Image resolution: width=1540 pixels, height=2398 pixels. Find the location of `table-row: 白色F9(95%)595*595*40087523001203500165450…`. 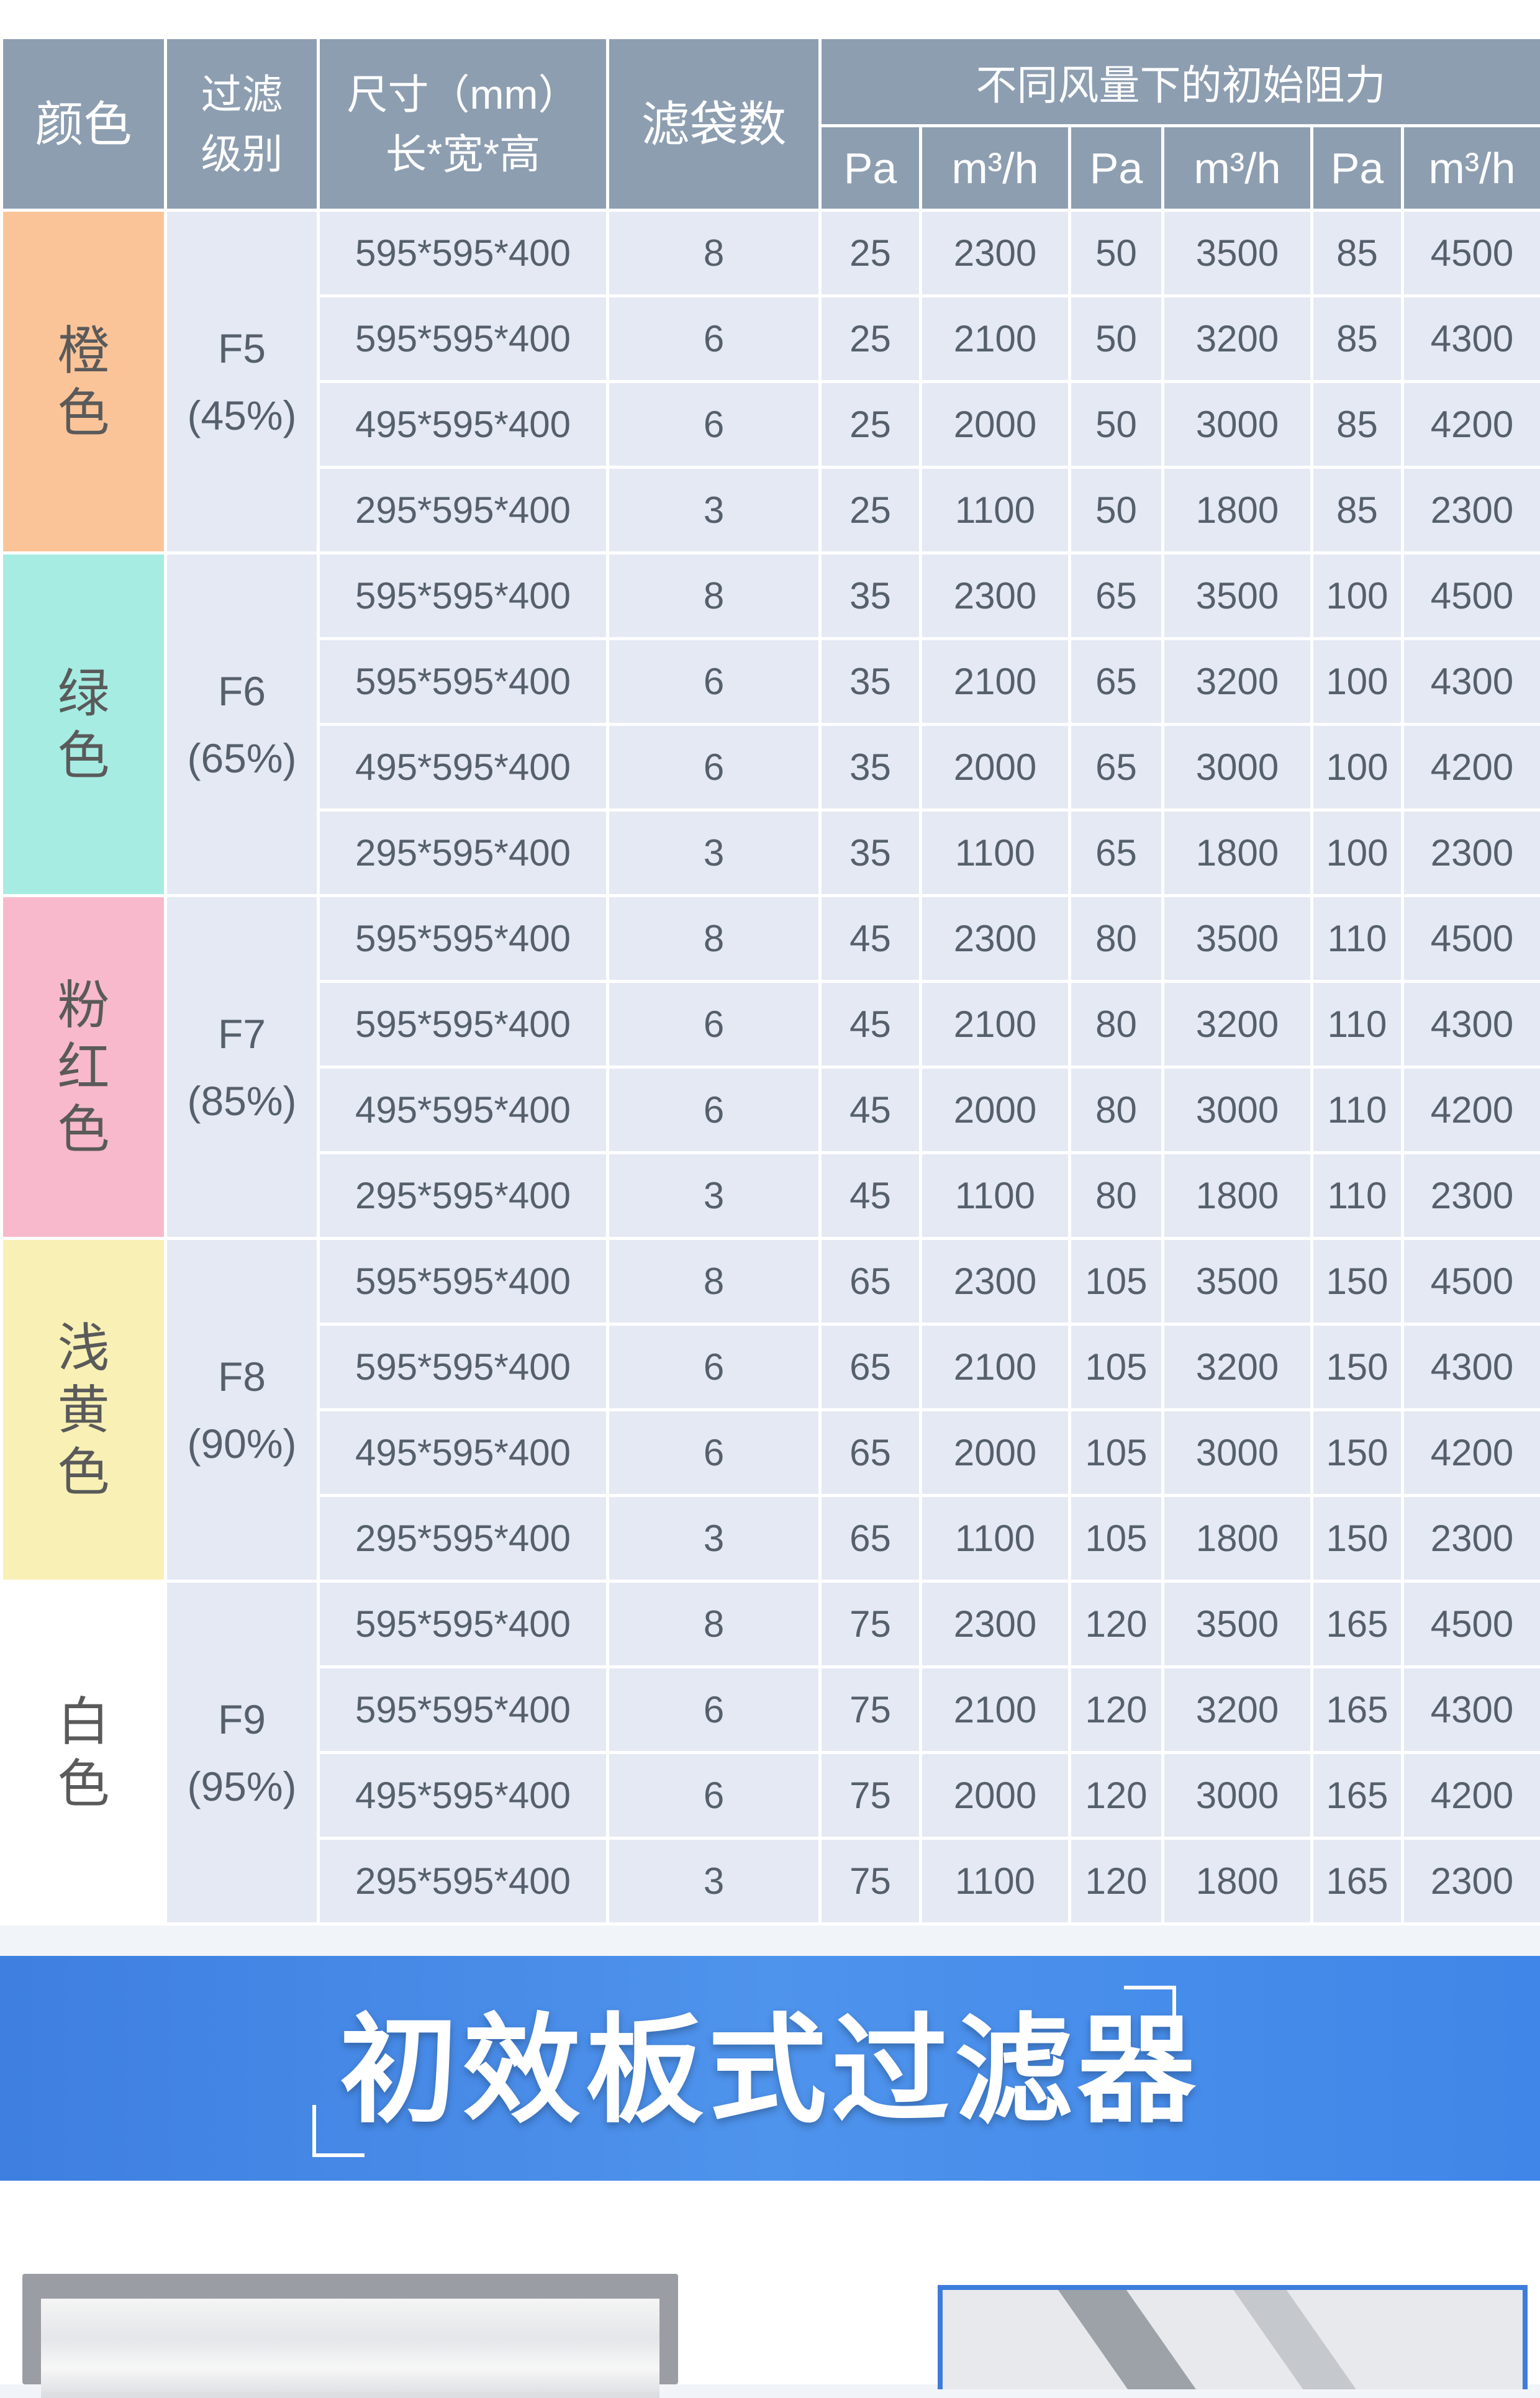

table-row: 白色F9(95%)595*595*40087523001203500165450… is located at coordinates (771, 1624).